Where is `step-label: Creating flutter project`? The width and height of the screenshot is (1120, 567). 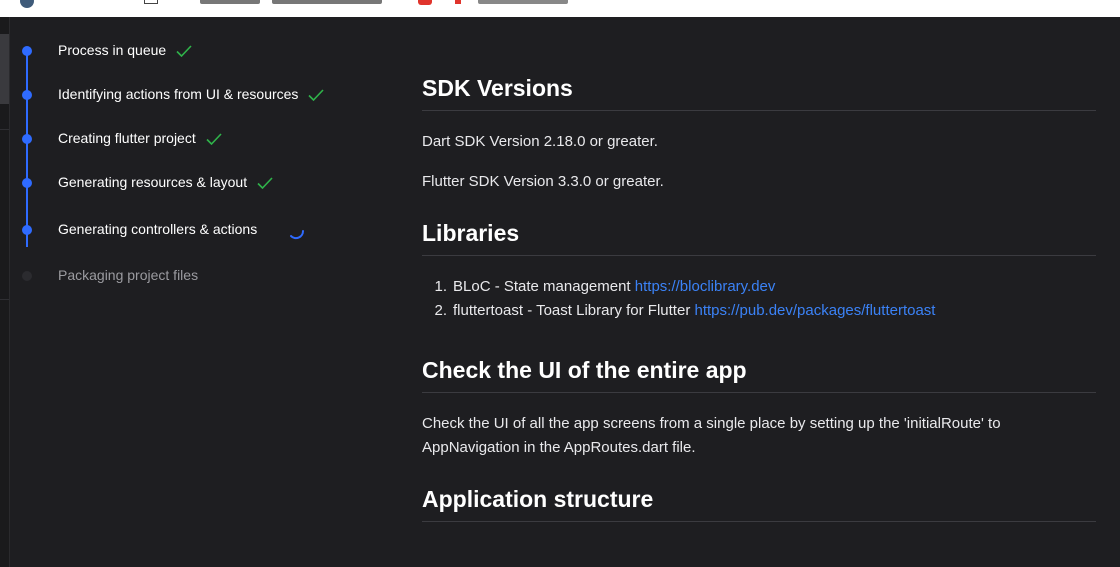
step-label: Creating flutter project is located at coordinates (127, 138).